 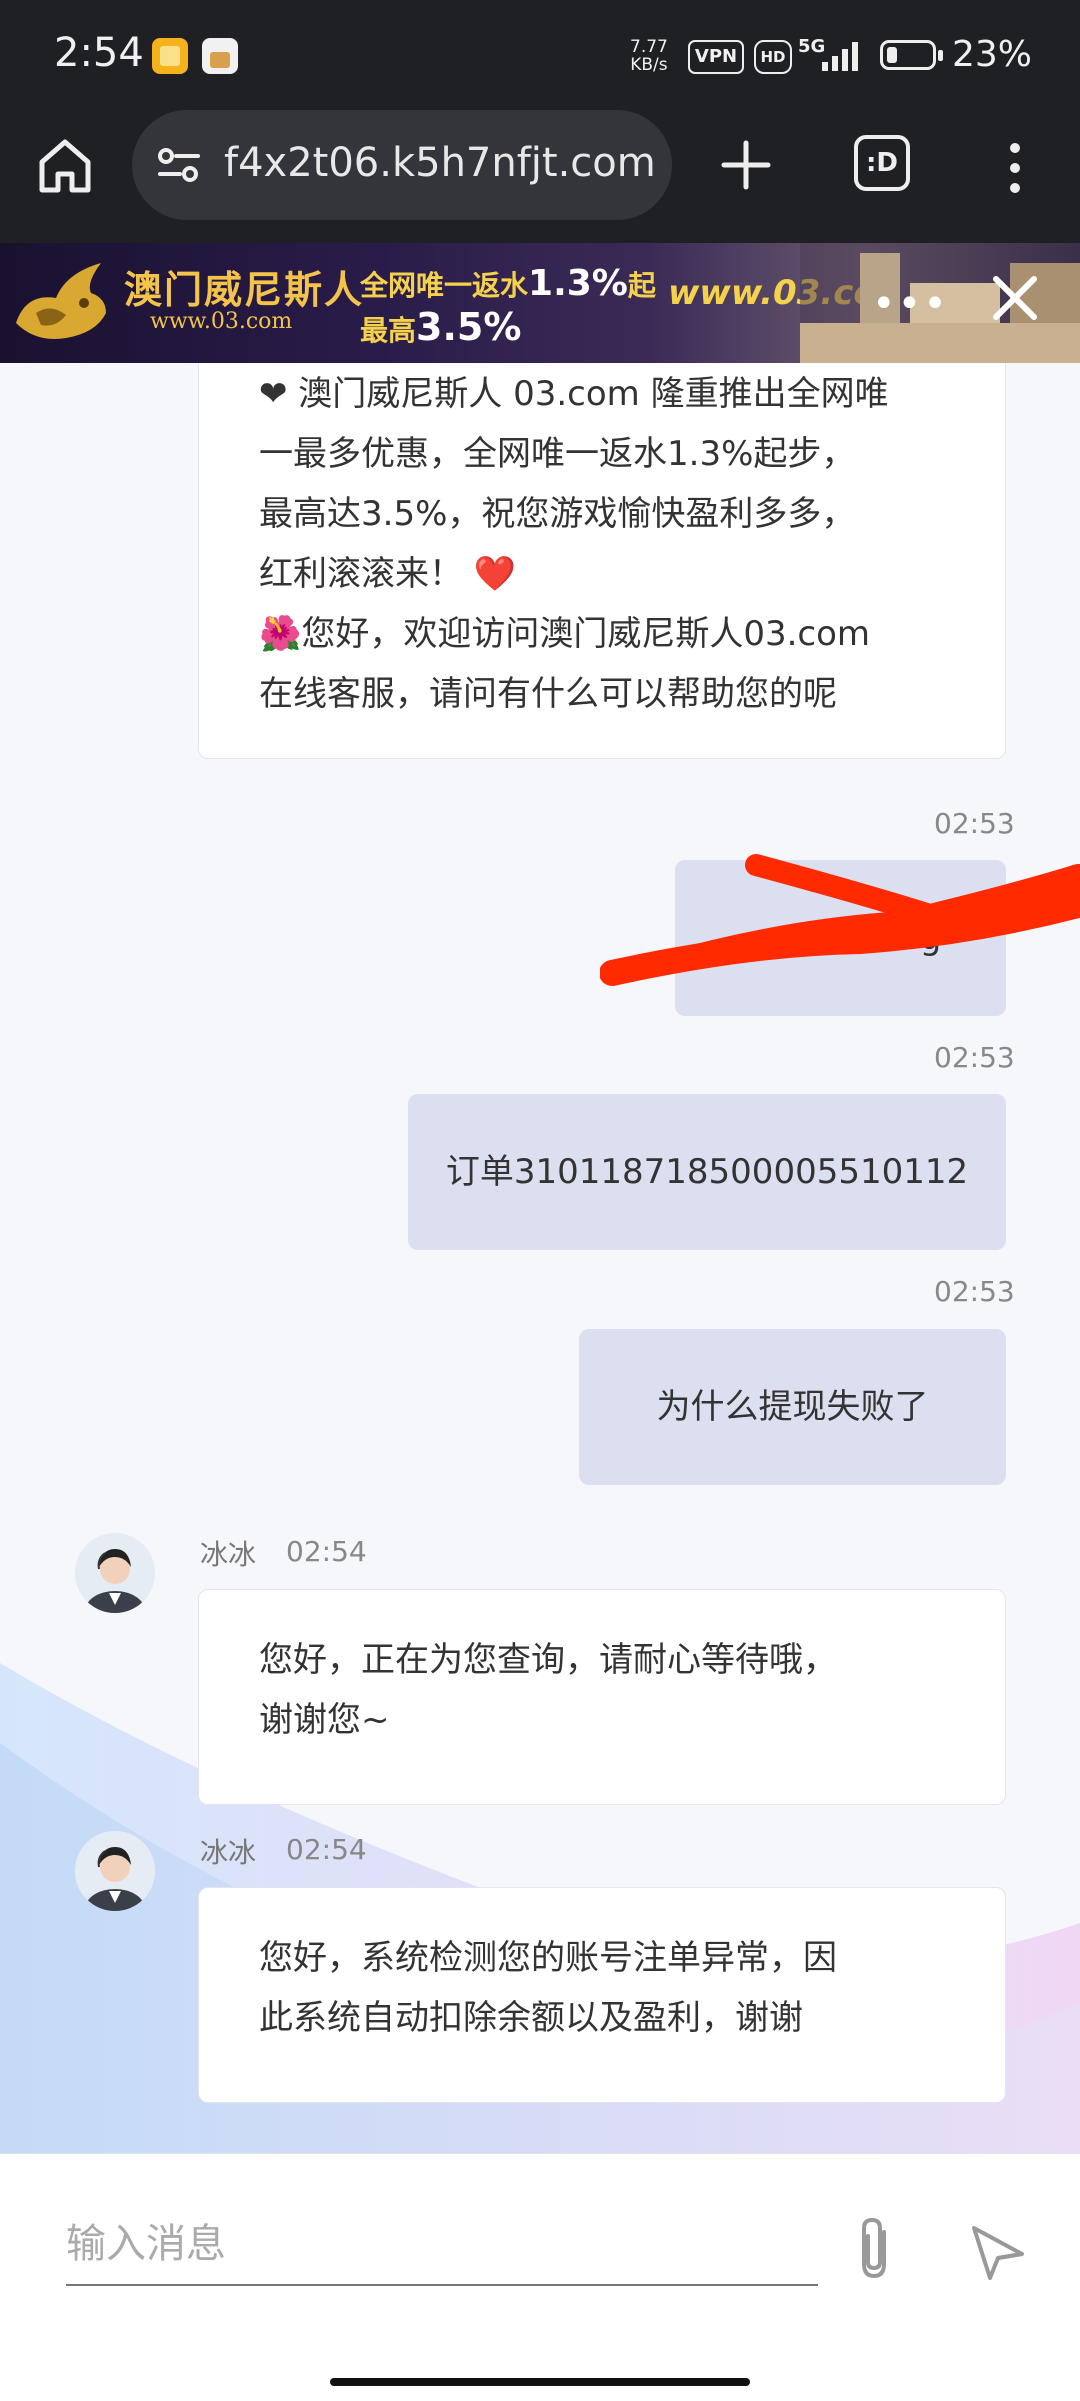 I want to click on attachment-icon, so click(x=876, y=2249).